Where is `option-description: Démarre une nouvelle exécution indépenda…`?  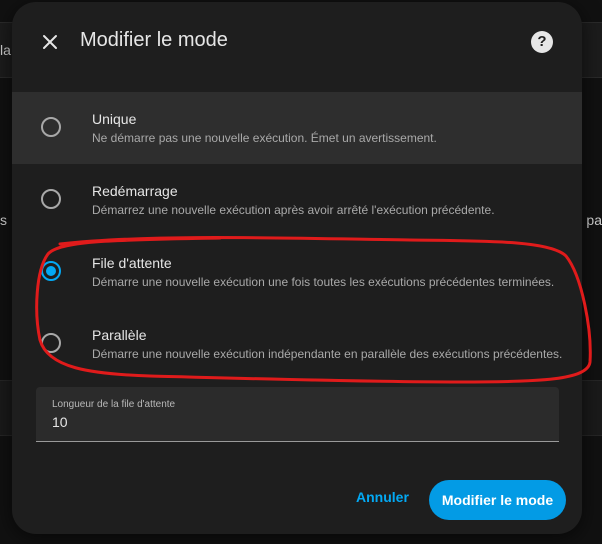 option-description: Démarre une nouvelle exécution indépenda… is located at coordinates (327, 354).